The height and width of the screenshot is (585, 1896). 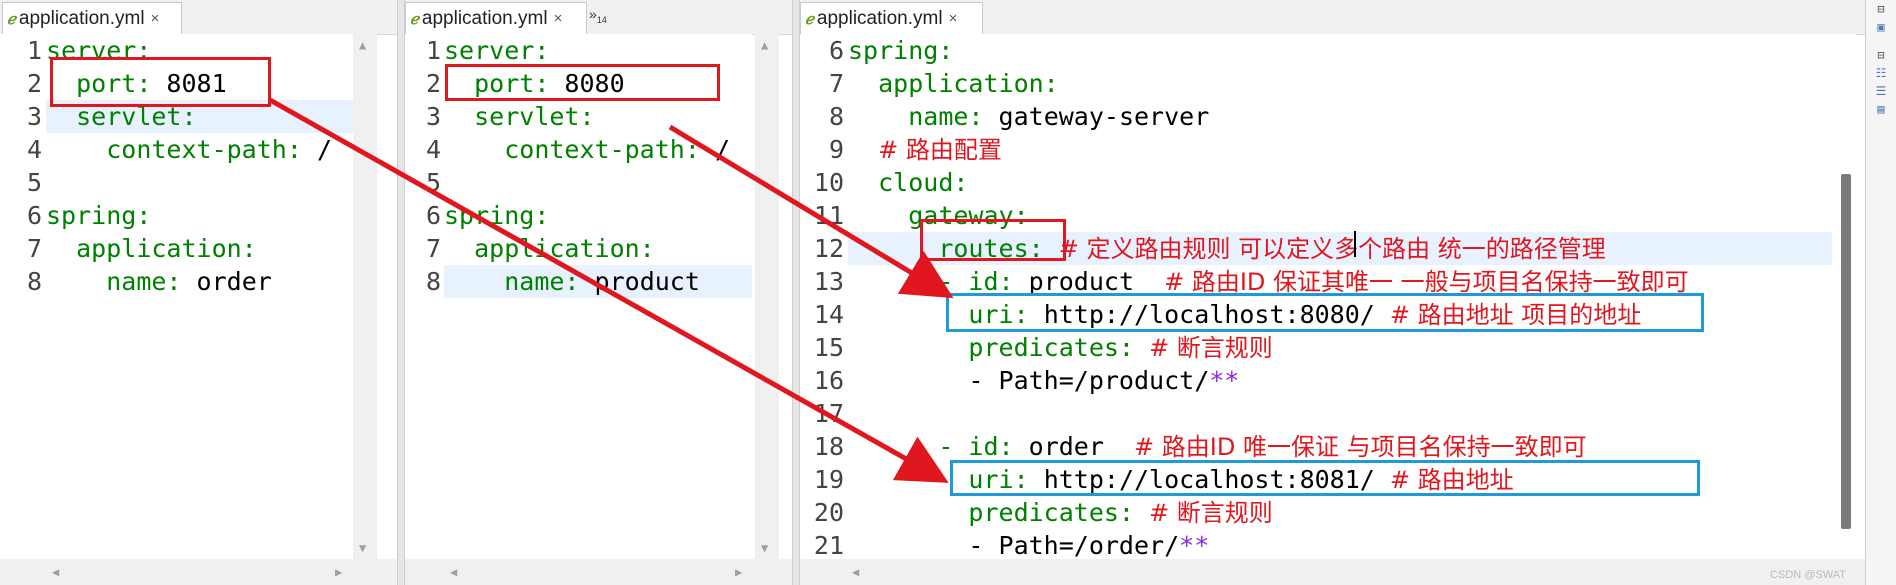 What do you see at coordinates (1333, 572) in the screenshot?
I see `horizontal-scrollbar: ◀` at bounding box center [1333, 572].